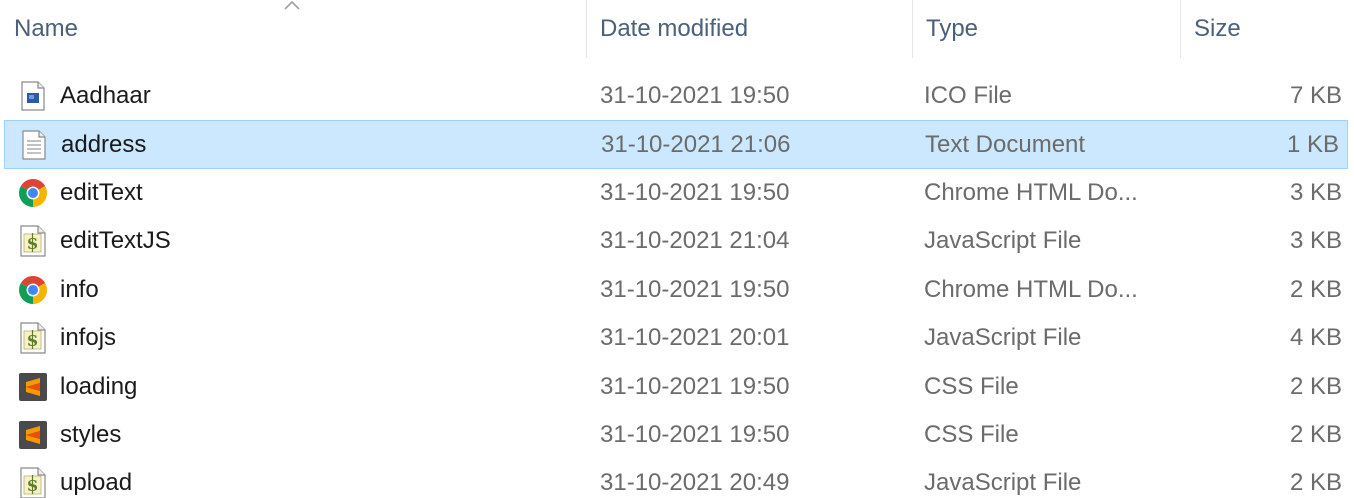 Image resolution: width=1354 pixels, height=498 pixels. Describe the element at coordinates (1046, 29) in the screenshot. I see `column-header-type: Type` at that location.